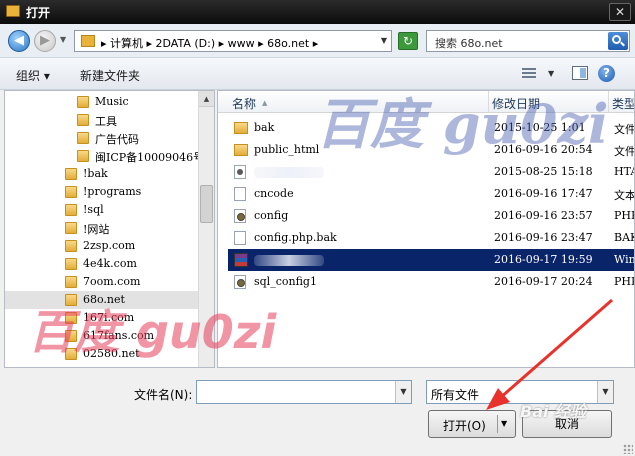  I want to click on tree-item-label: 广告代码, so click(117, 139).